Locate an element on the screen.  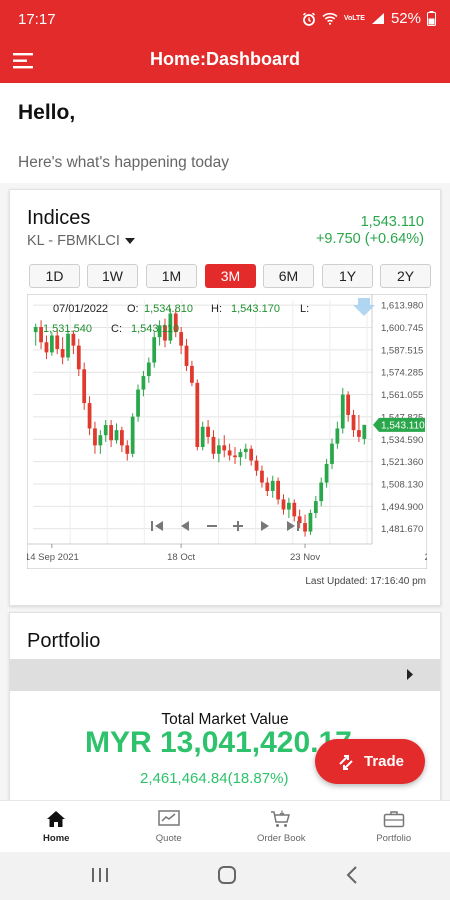
tab-period-1y: 1Y is located at coordinates (347, 276).